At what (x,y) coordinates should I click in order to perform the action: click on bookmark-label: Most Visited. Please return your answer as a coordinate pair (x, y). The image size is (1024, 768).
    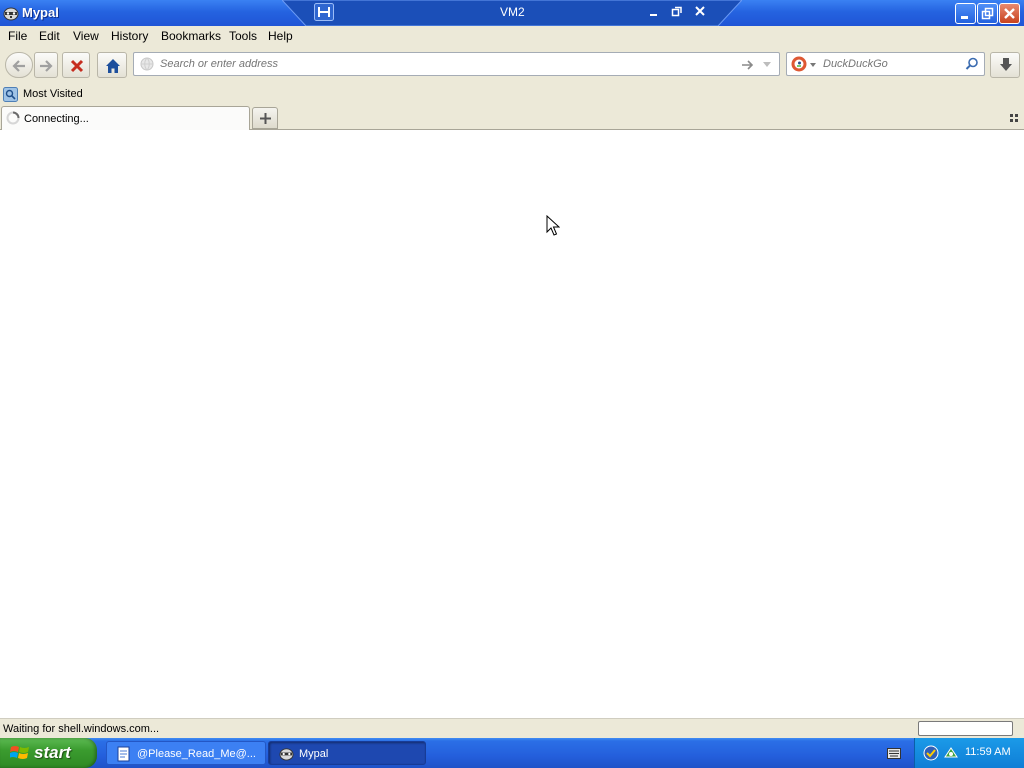
    Looking at the image, I should click on (53, 94).